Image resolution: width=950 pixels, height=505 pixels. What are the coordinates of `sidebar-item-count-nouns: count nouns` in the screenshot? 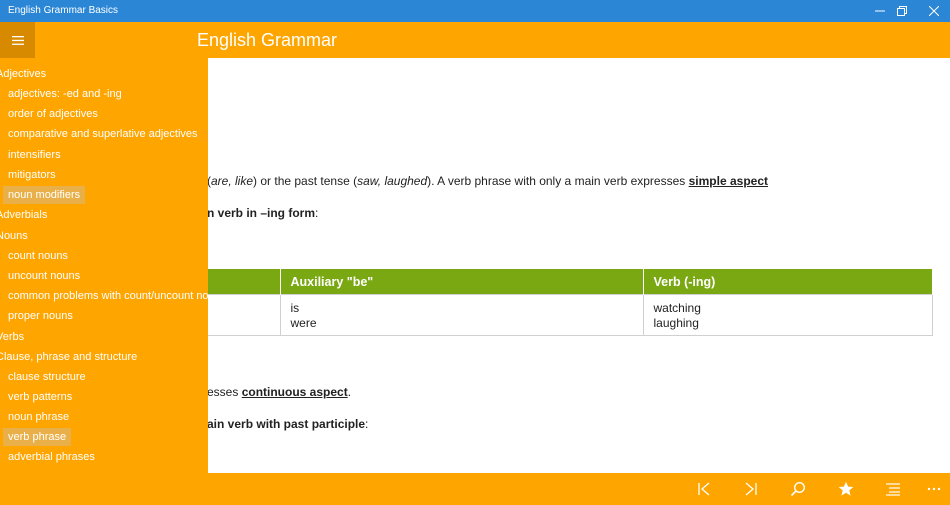 It's located at (38, 256).